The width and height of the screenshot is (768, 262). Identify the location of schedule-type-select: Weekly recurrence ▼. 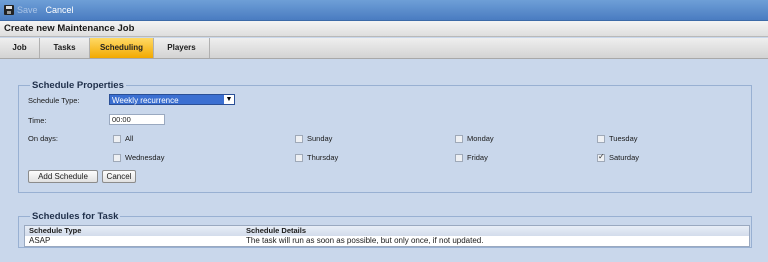
(172, 99).